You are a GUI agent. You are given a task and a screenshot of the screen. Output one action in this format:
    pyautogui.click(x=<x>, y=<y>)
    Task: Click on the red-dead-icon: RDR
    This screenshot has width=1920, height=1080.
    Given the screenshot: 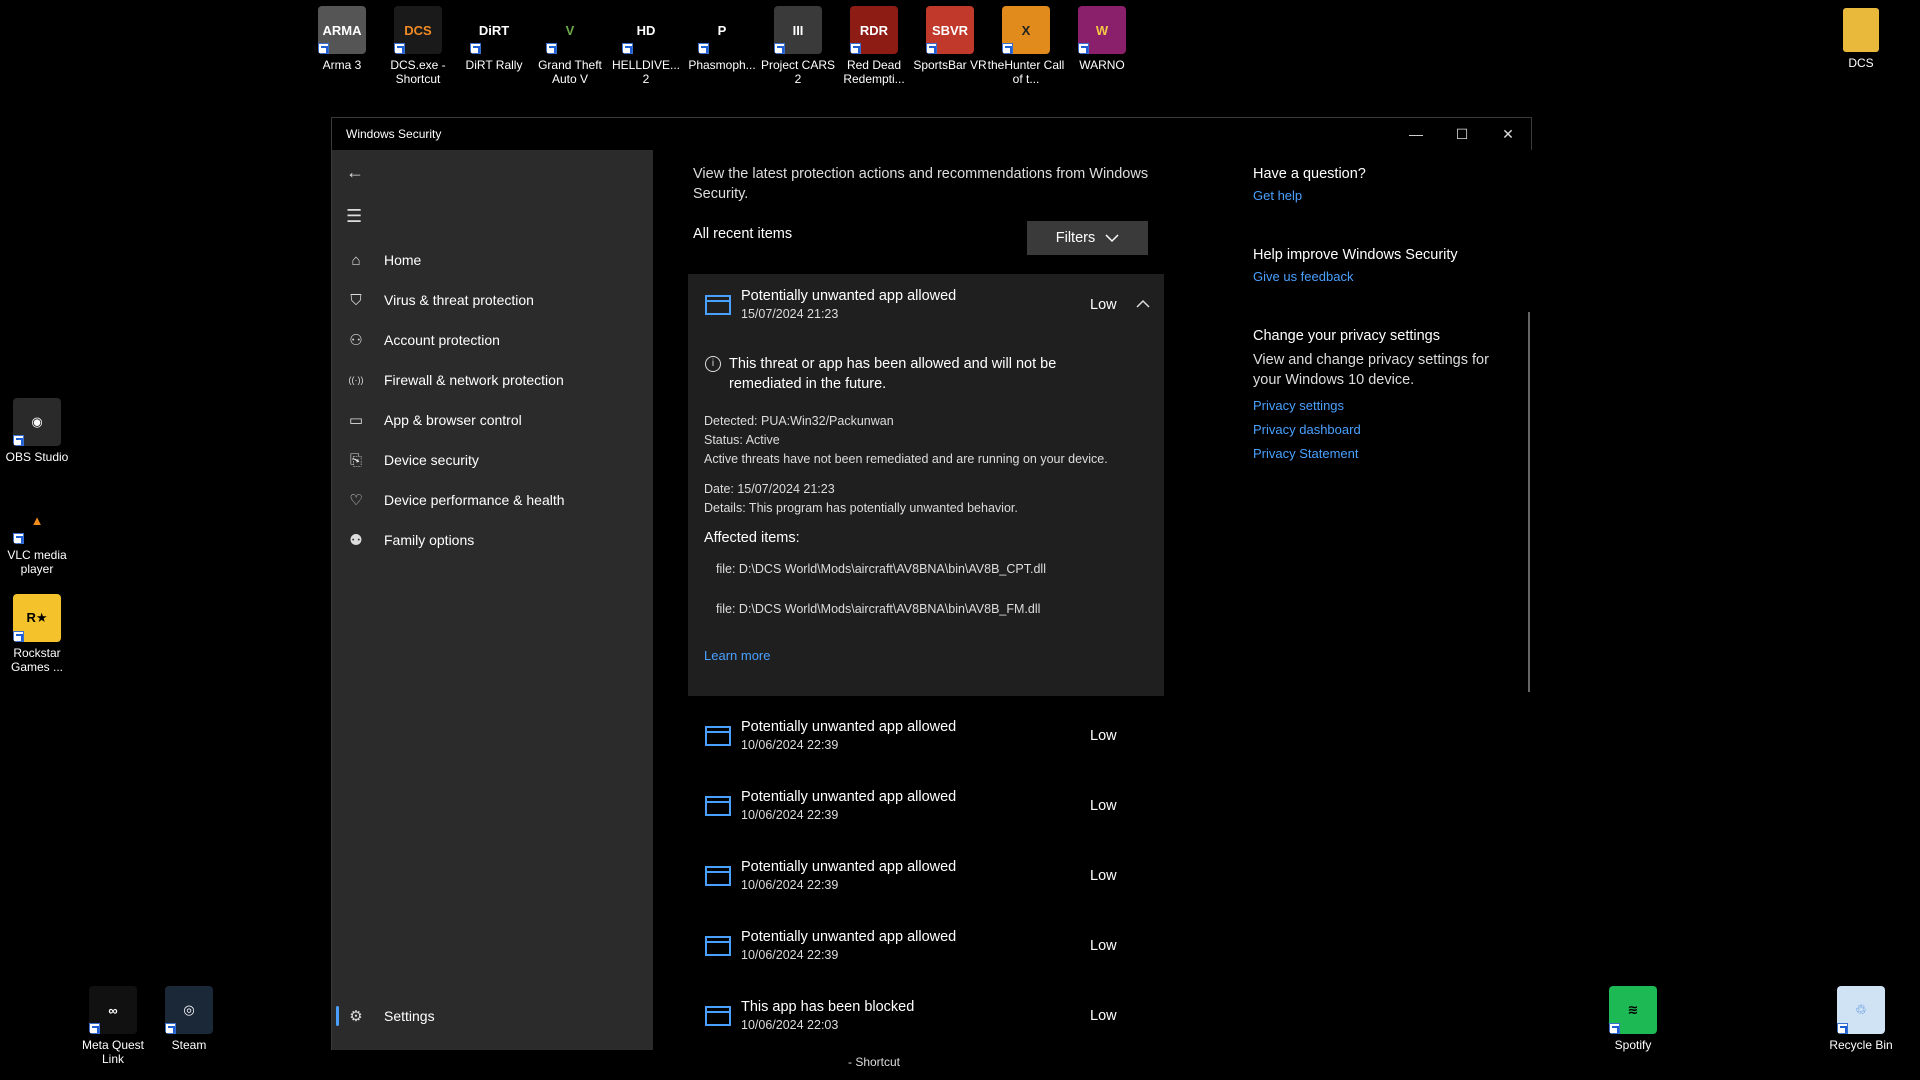 What is the action you would take?
    pyautogui.click(x=874, y=30)
    